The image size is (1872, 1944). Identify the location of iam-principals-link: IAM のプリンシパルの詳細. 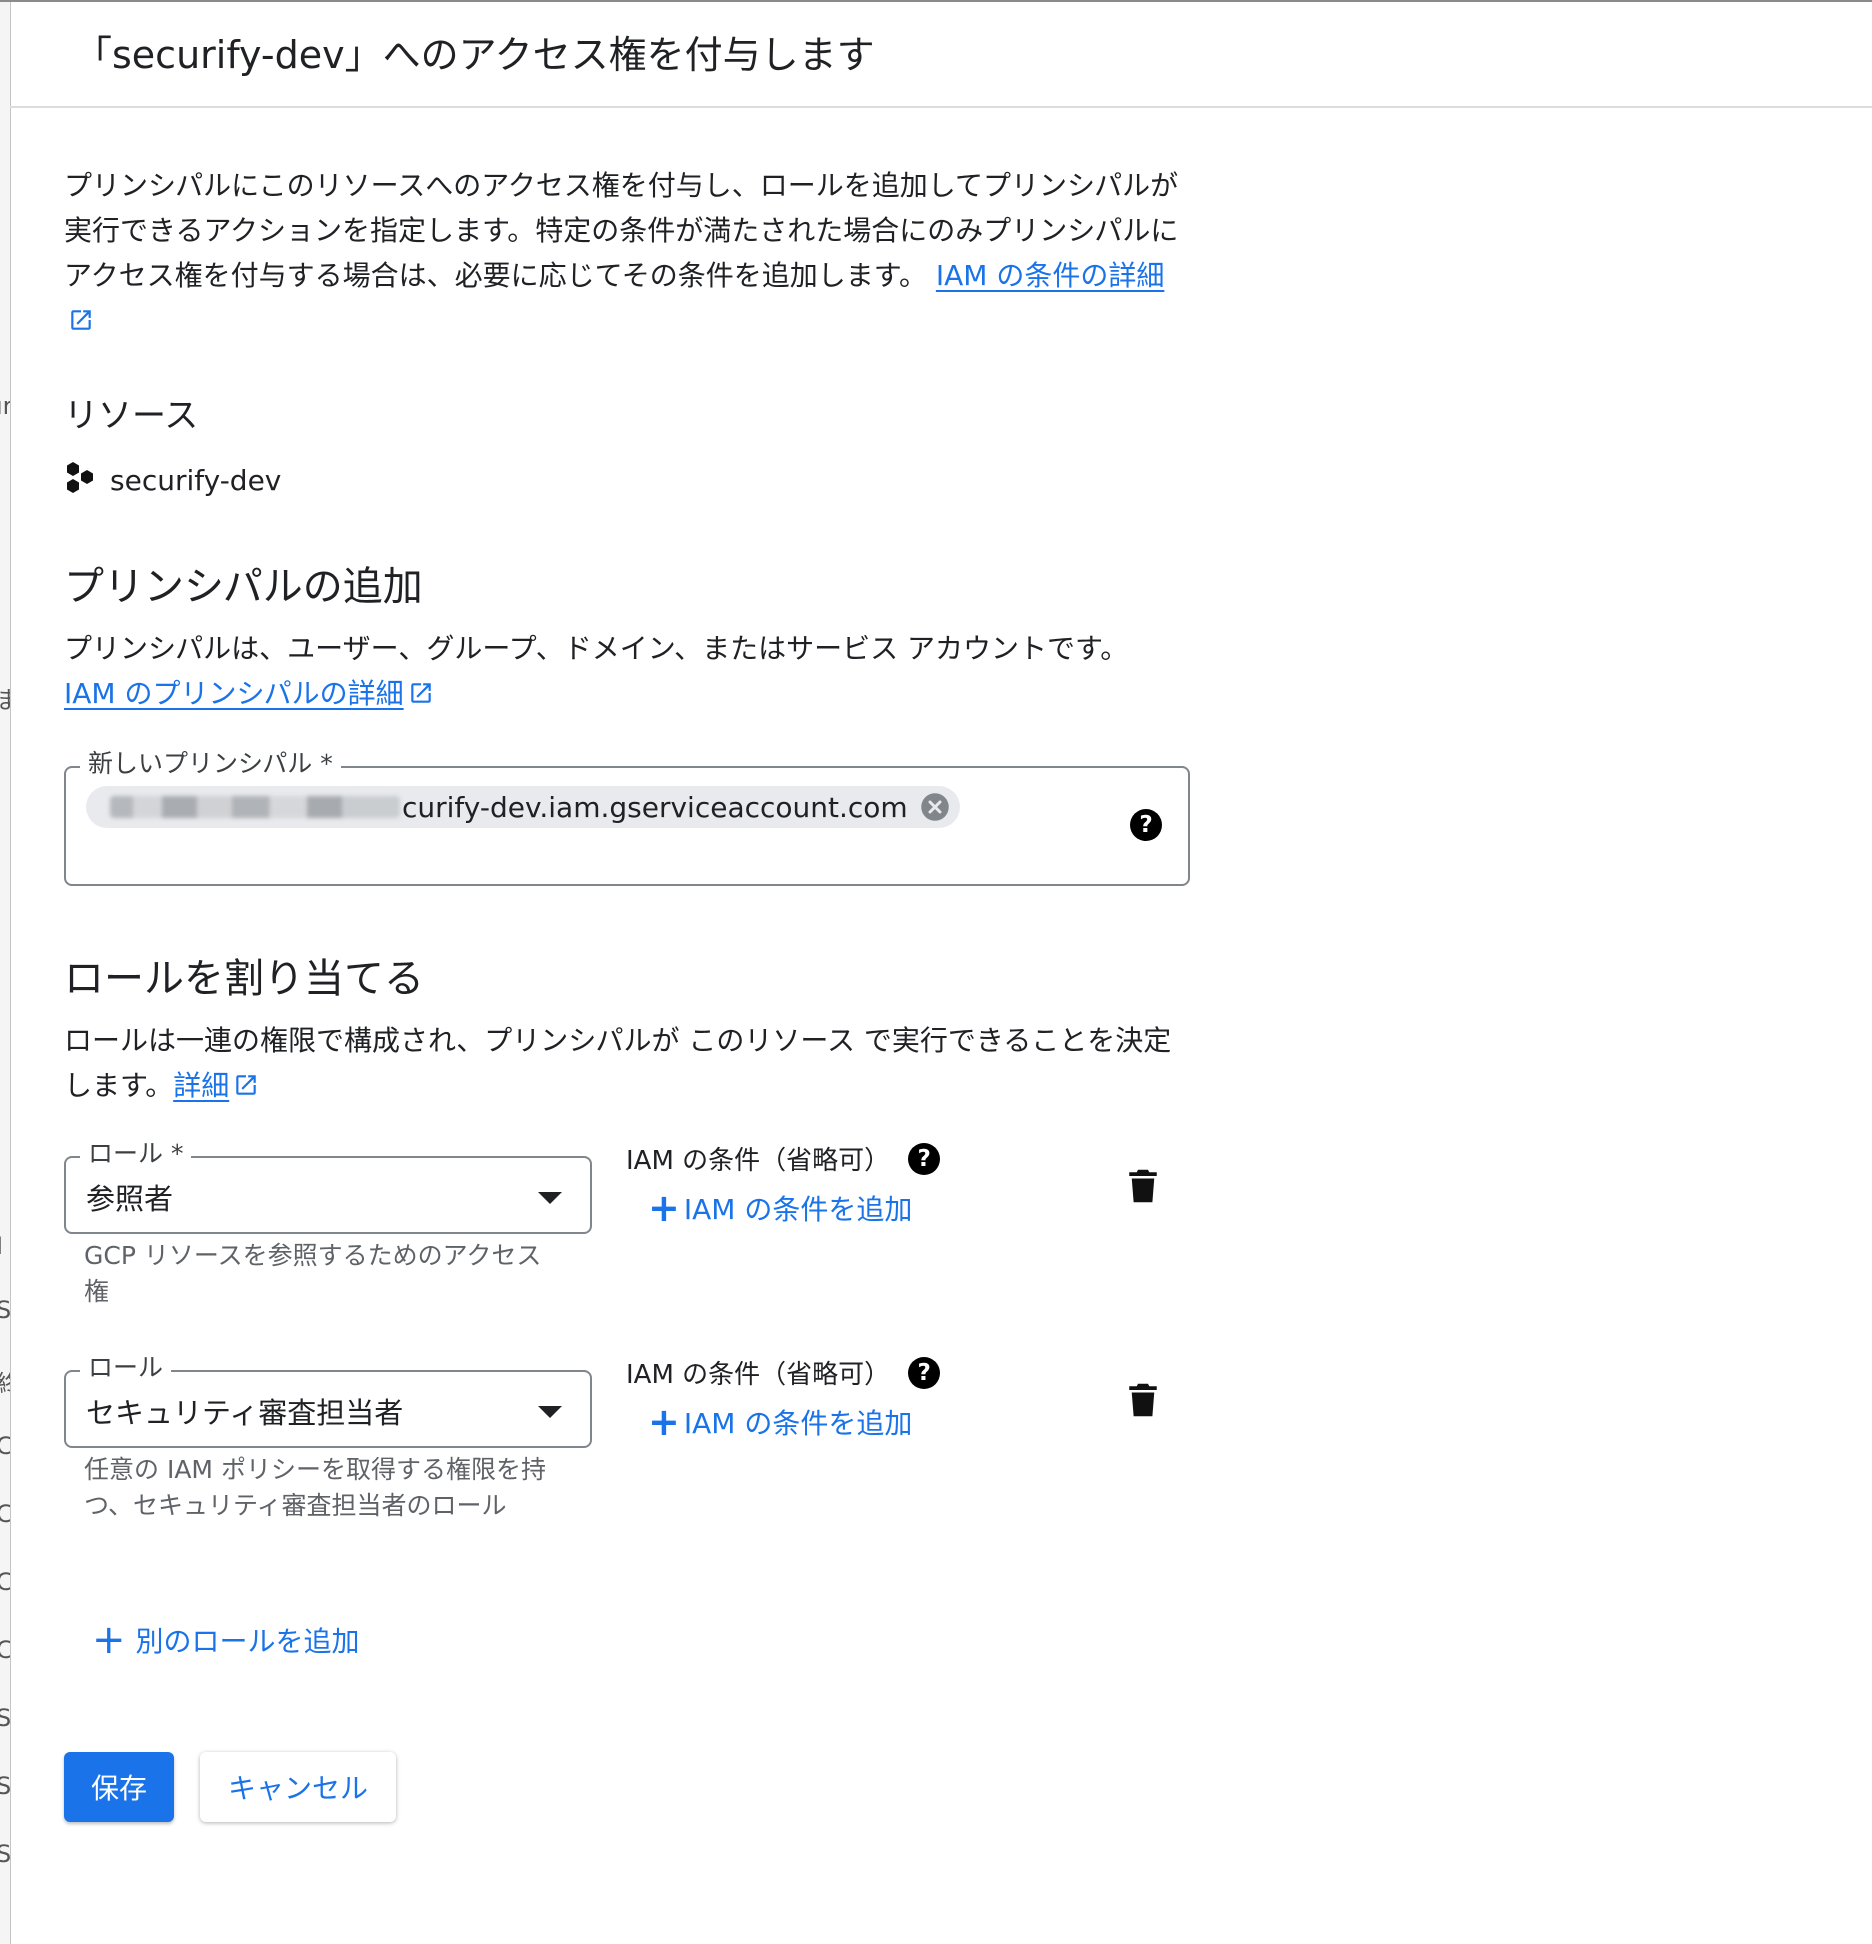
(249, 693).